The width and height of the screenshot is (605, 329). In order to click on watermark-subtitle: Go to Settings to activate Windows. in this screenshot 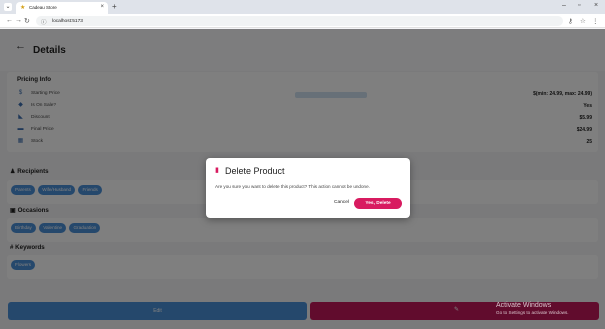, I will do `click(532, 312)`.